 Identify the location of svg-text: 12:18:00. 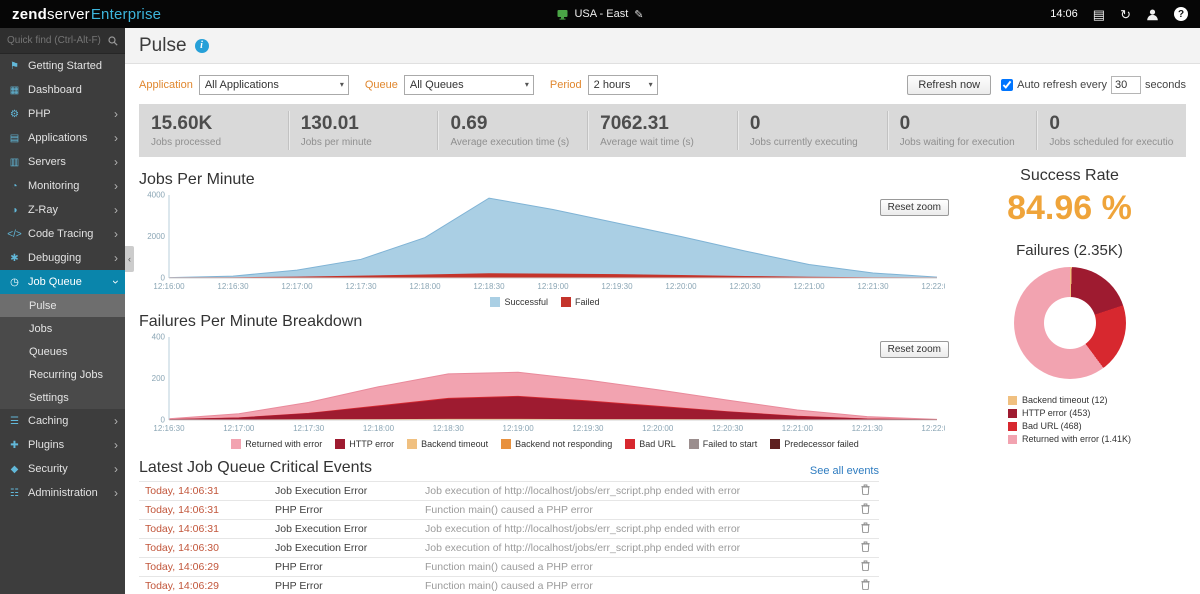
(379, 428).